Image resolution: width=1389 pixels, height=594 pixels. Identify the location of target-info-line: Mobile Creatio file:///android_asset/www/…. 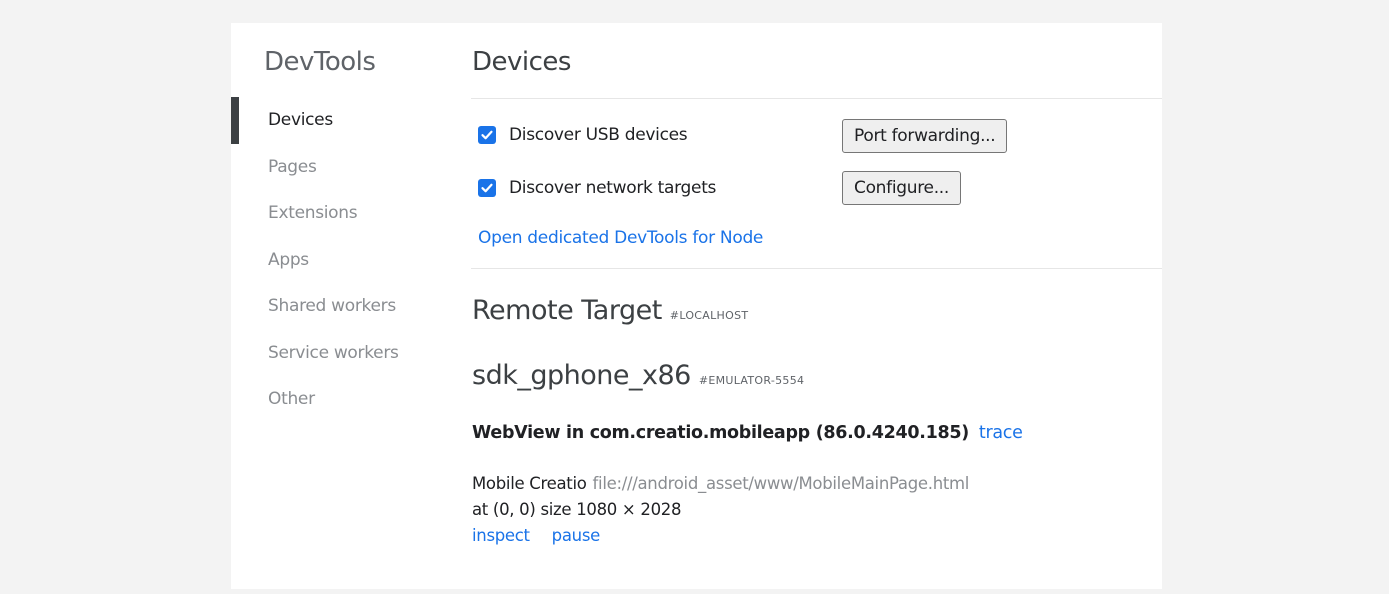
(720, 483).